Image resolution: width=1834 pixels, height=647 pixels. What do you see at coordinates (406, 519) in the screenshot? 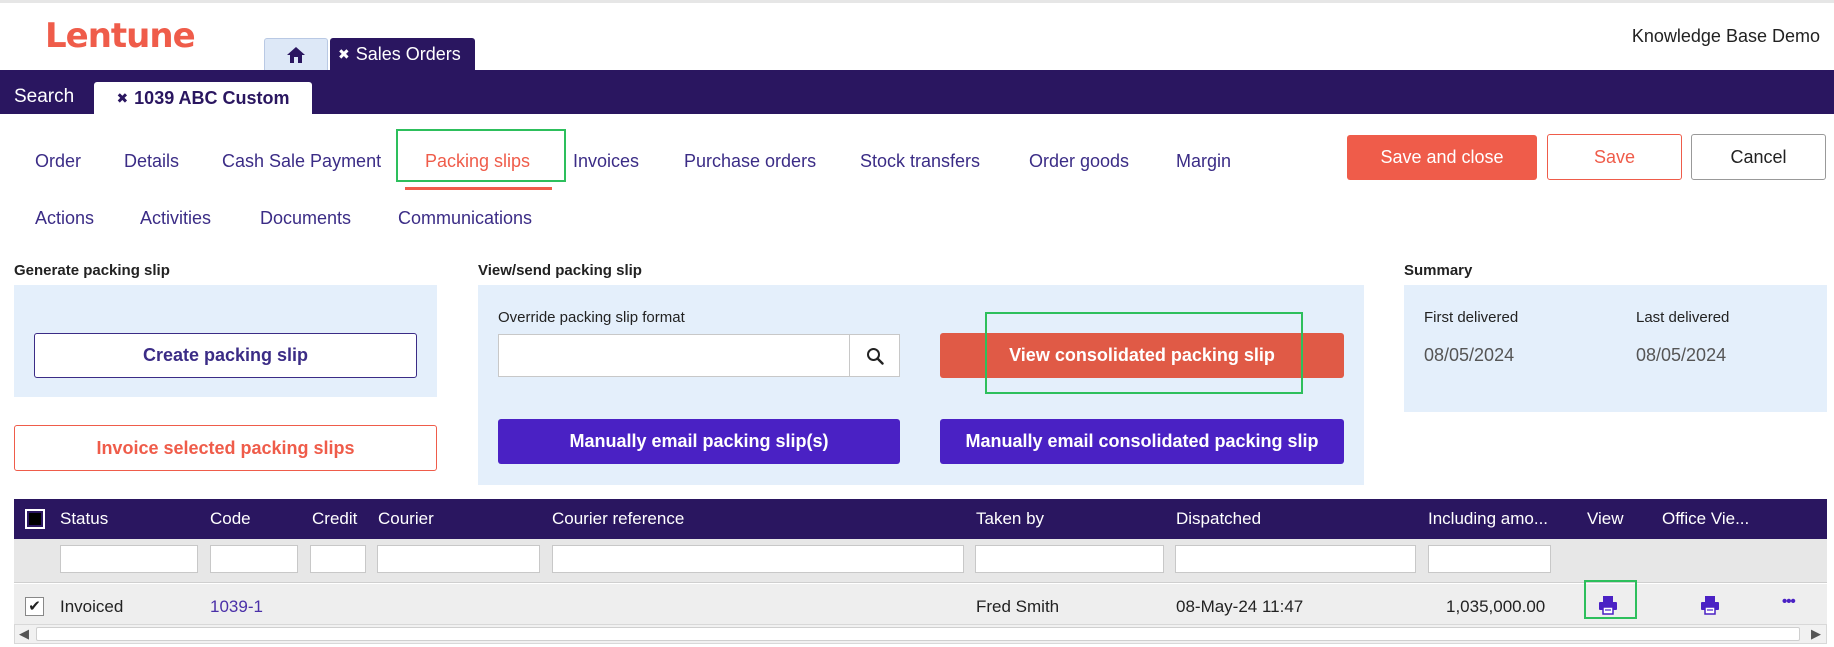
I see `column-courier: Courier` at bounding box center [406, 519].